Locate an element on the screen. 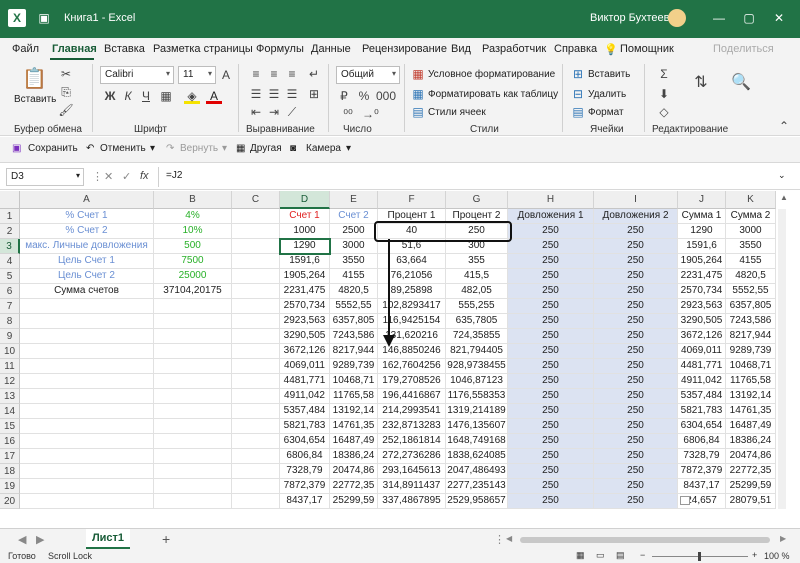 This screenshot has height=563, width=800. column-header: C is located at coordinates (256, 200).